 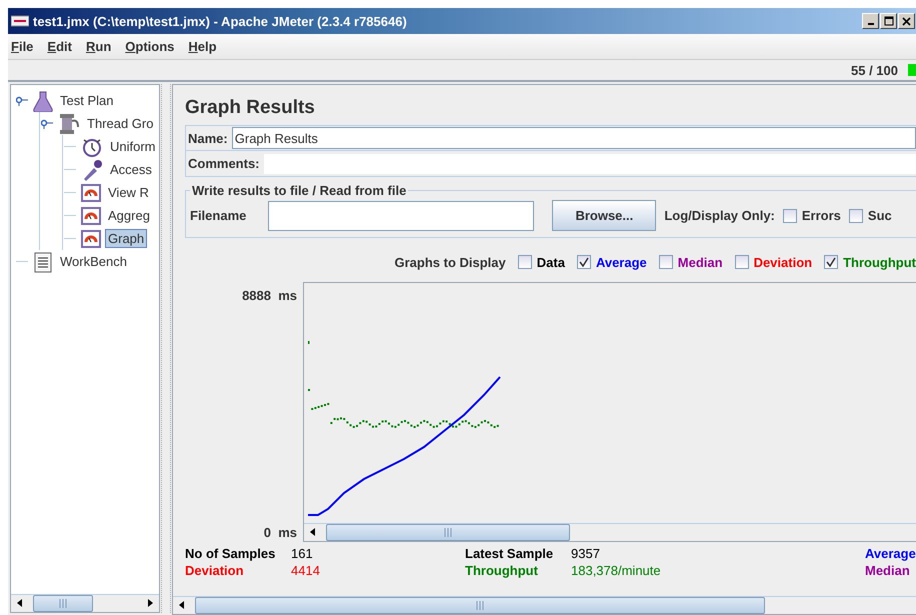 What do you see at coordinates (131, 169) in the screenshot?
I see `tree-item: Access` at bounding box center [131, 169].